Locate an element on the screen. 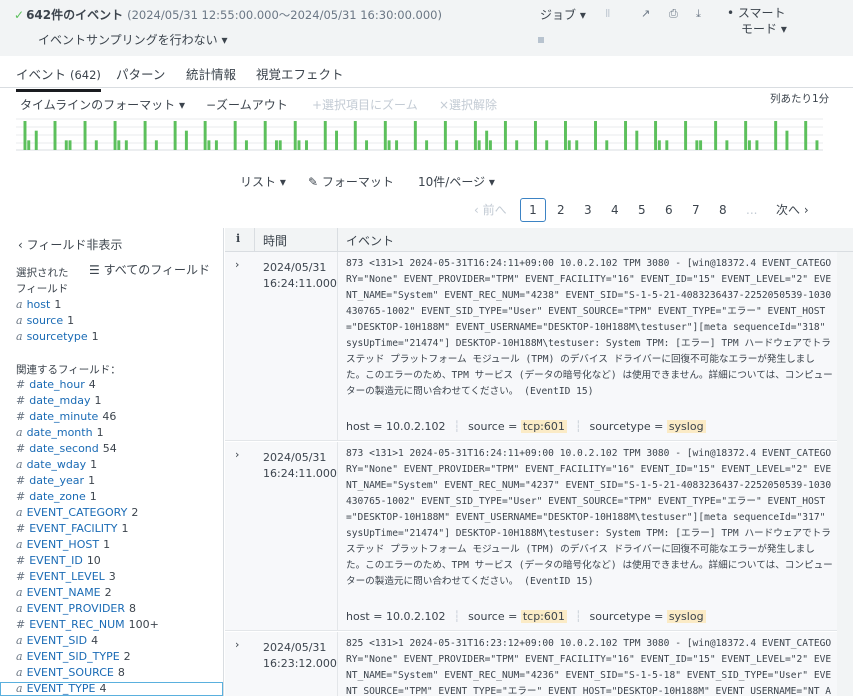  field-item-date-minute: # date_minute 46 is located at coordinates (66, 417).